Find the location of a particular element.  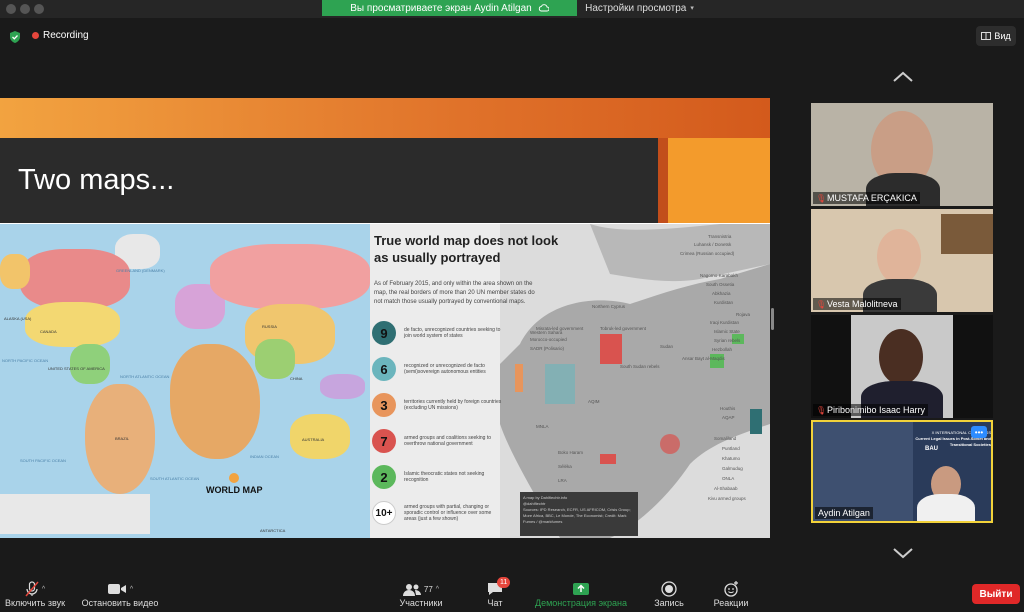

close-window-button is located at coordinates (11, 9).